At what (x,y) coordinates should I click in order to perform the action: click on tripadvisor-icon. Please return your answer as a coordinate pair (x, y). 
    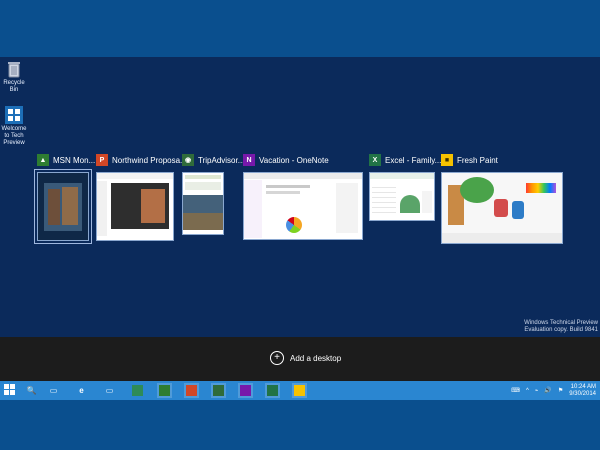
    Looking at the image, I should click on (218, 390).